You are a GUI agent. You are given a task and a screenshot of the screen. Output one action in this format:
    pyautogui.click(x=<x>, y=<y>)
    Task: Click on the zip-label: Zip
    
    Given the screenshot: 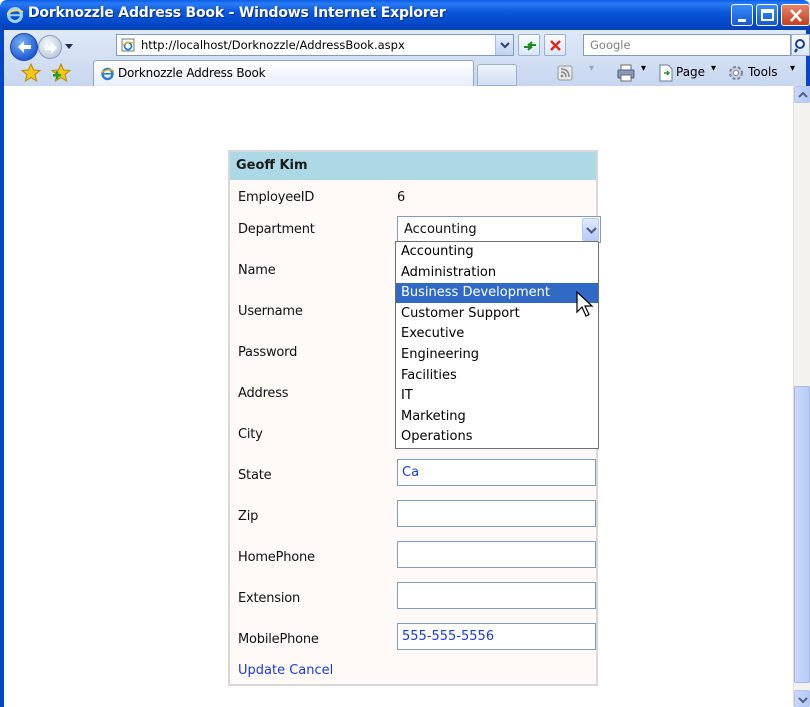 What is the action you would take?
    pyautogui.click(x=248, y=516)
    